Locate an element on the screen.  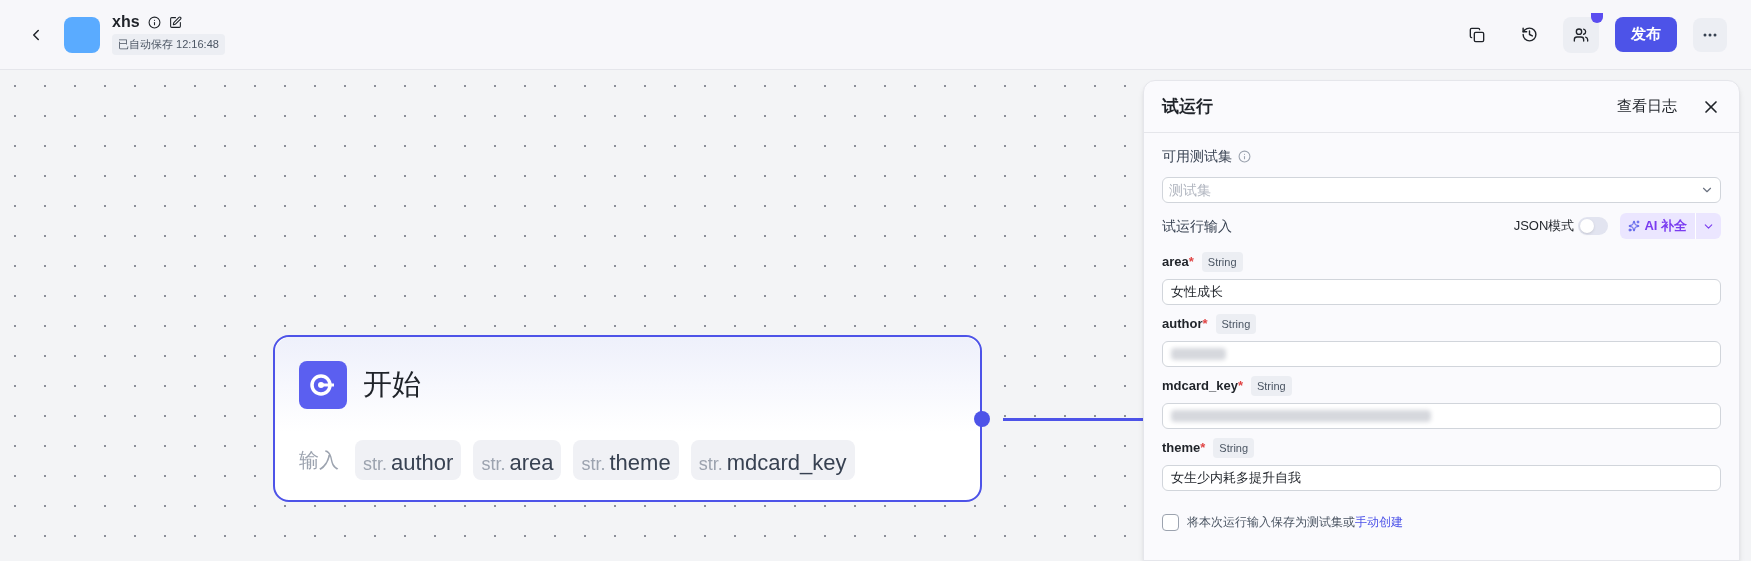
input-field: 女生少内耗多提升自我 is located at coordinates (1441, 478).